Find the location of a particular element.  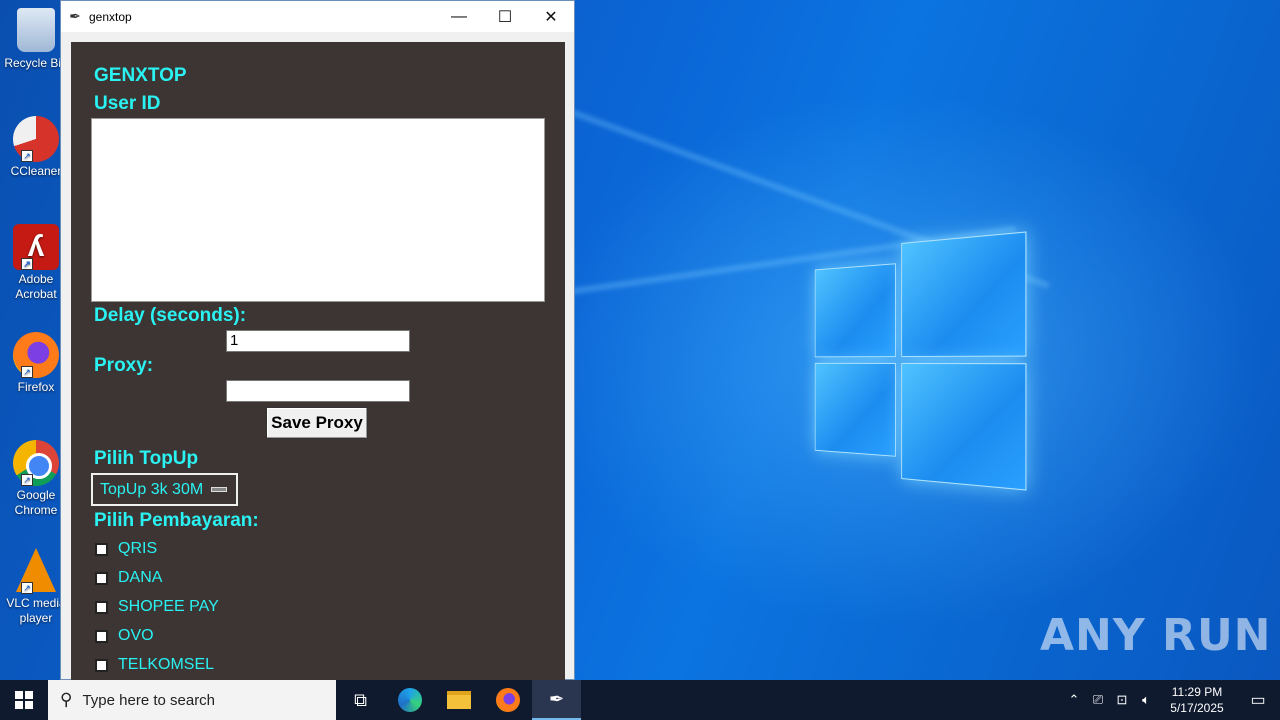

taskbar-search: ⚲ Type here to search is located at coordinates (192, 700).